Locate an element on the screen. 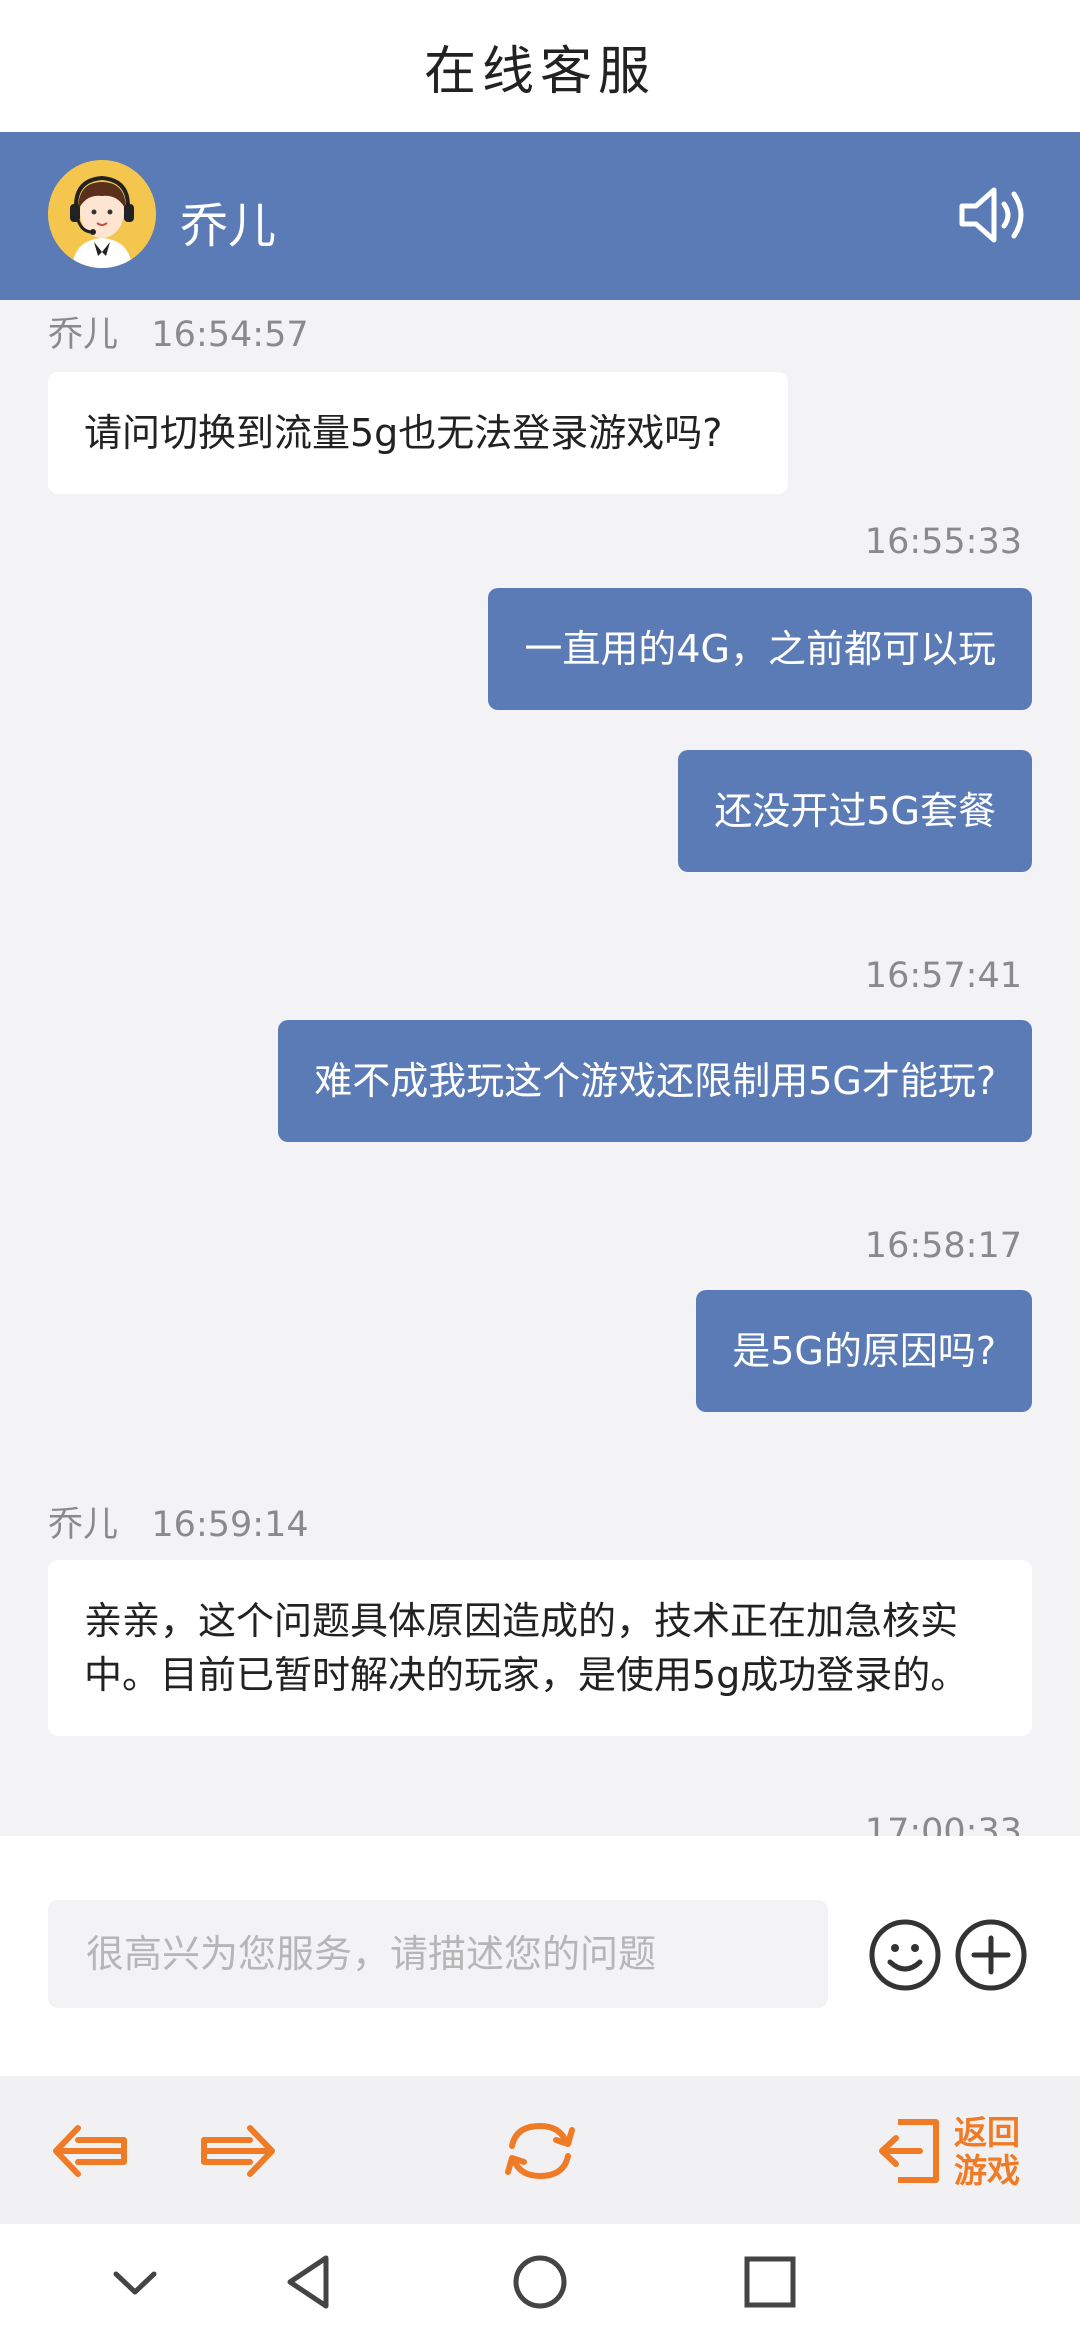  timestamp: 16:58:17 is located at coordinates (943, 1246).